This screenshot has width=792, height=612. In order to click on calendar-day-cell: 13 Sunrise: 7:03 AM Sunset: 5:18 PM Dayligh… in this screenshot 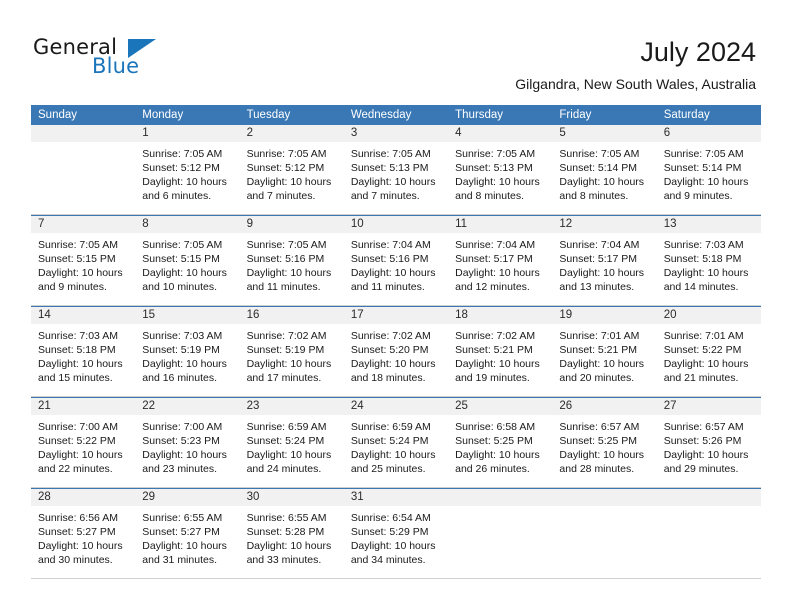, I will do `click(708, 260)`.